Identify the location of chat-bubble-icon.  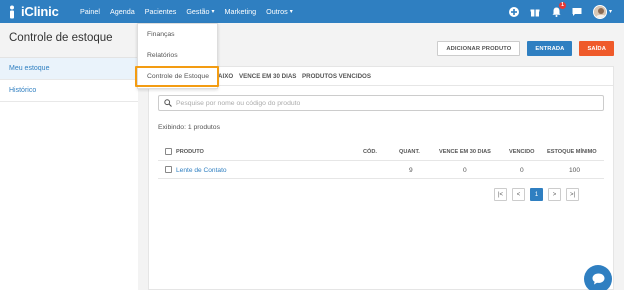
(598, 279).